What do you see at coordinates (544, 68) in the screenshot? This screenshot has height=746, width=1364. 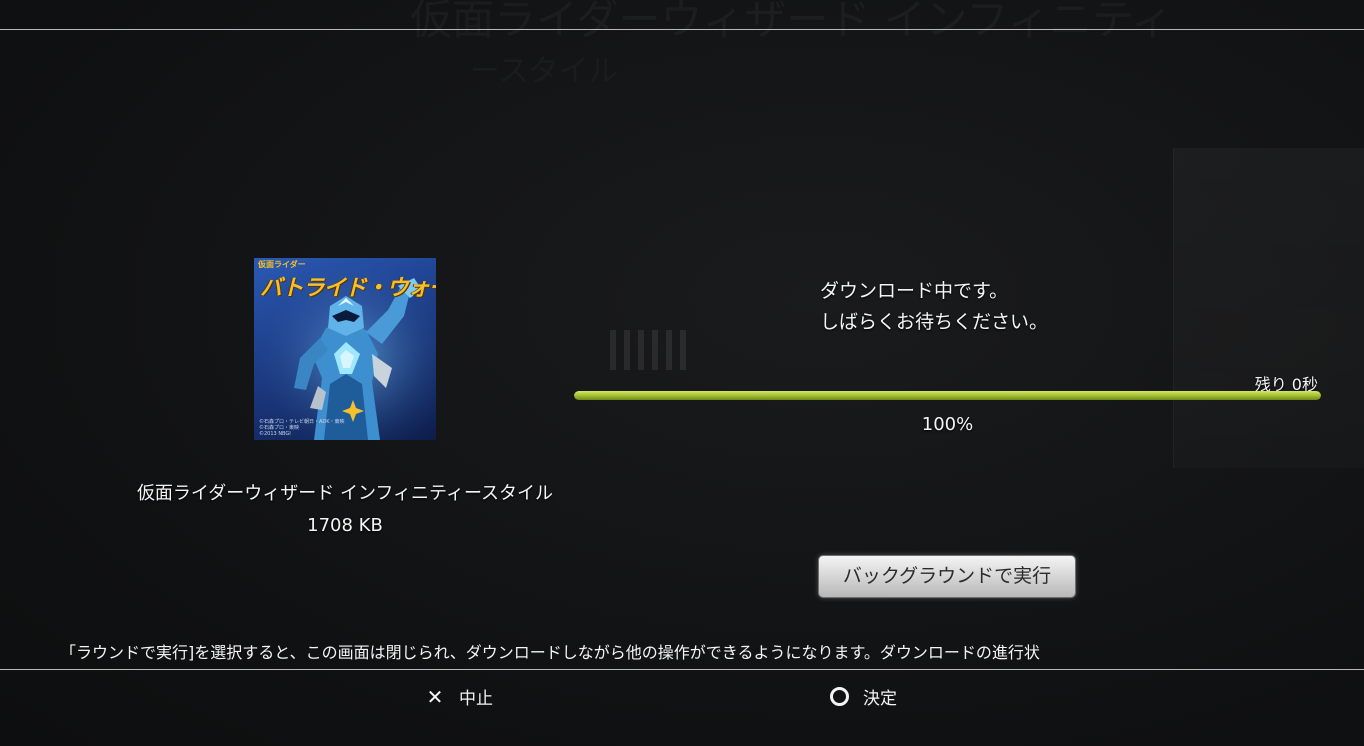 I see `background-ghost-subtitle: ースタイル` at bounding box center [544, 68].